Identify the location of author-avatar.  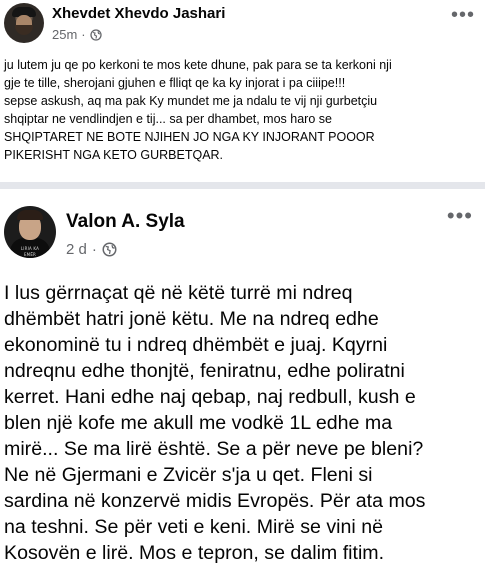
(24, 23).